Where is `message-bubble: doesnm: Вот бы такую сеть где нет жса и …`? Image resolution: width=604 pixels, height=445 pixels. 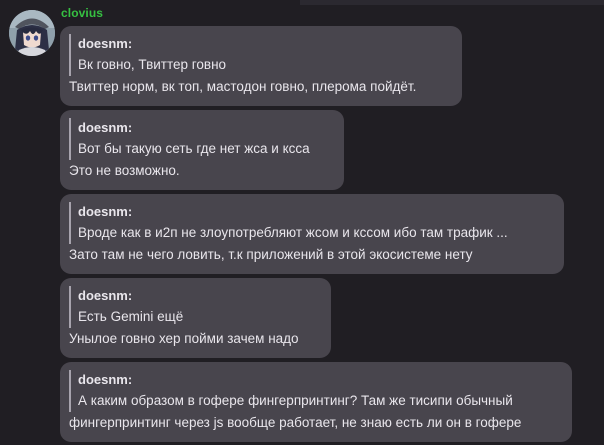 message-bubble: doesnm: Вот бы такую сеть где нет жса и … is located at coordinates (202, 150).